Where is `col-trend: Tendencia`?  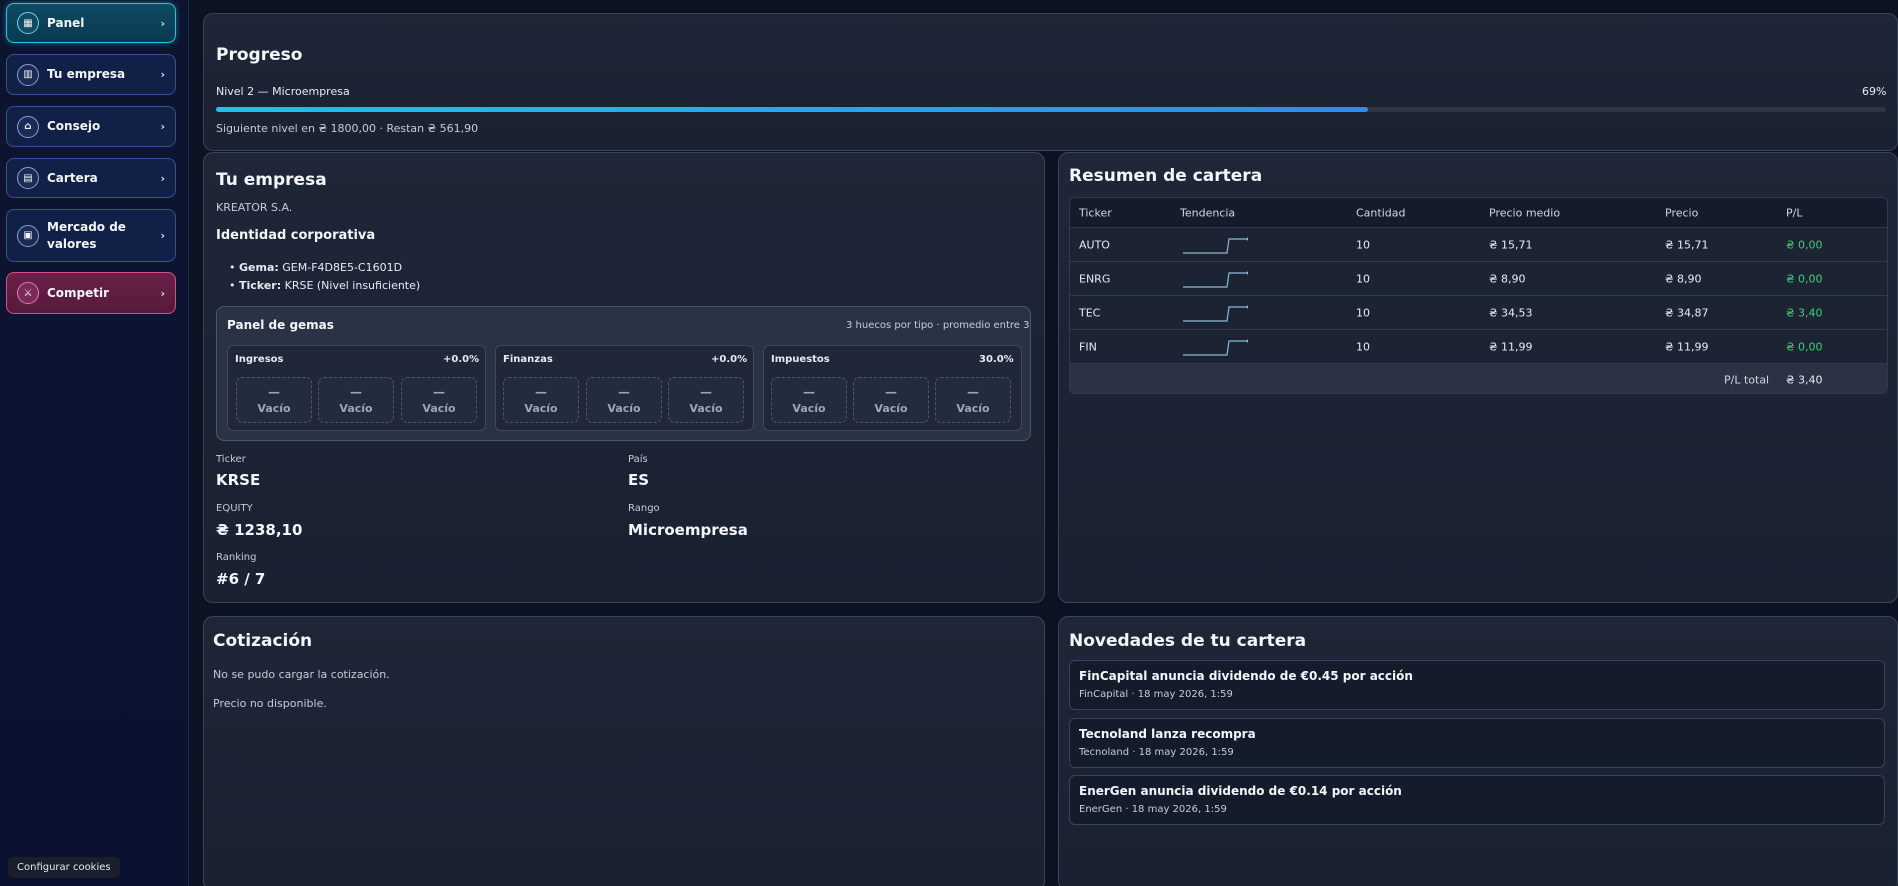 col-trend: Tendencia is located at coordinates (1208, 212).